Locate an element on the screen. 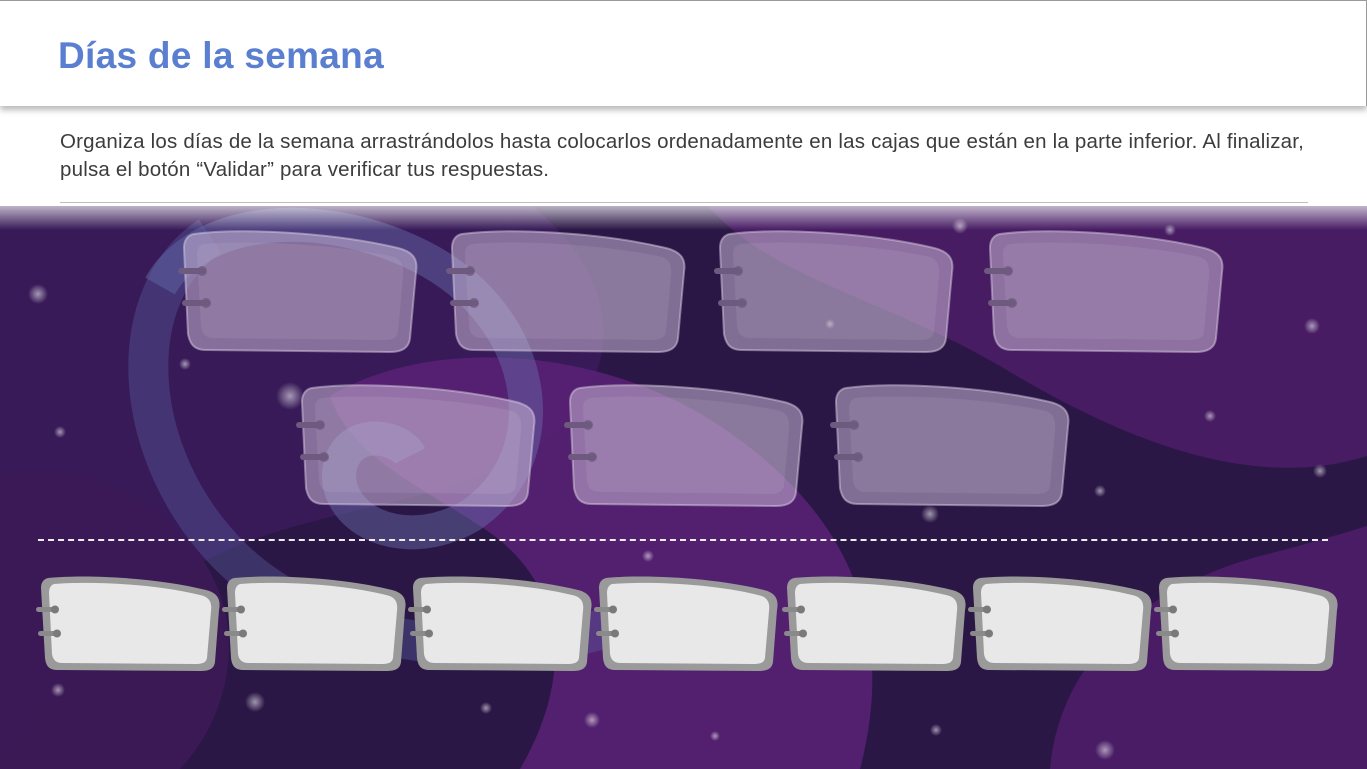  dashed-separator is located at coordinates (683, 540).